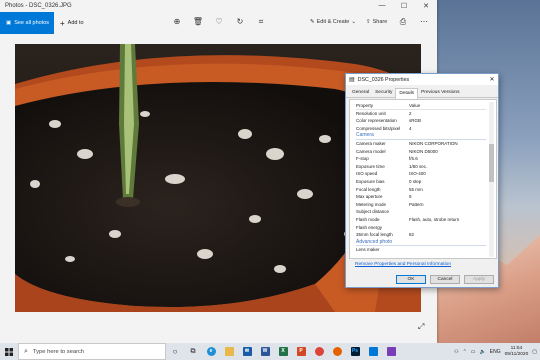 The width and height of the screenshot is (540, 360). I want to click on property-section-header: Camera, so click(421, 136).